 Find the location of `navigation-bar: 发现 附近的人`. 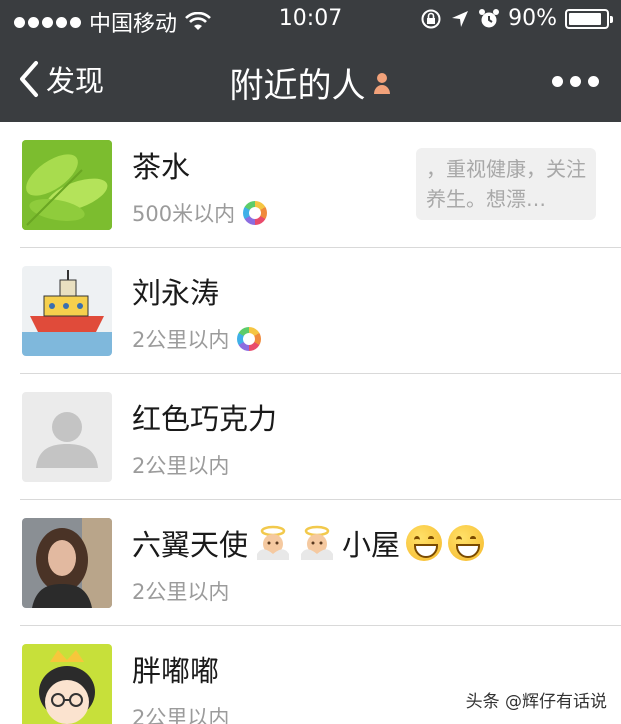

navigation-bar: 发现 附近的人 is located at coordinates (310, 81).